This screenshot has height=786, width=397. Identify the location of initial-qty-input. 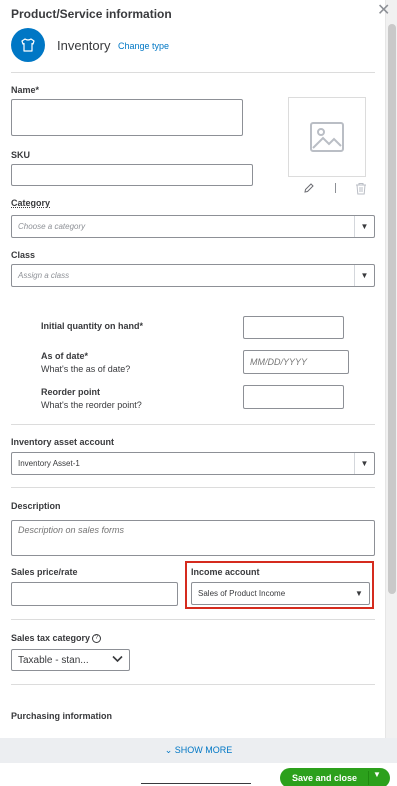
(293, 327).